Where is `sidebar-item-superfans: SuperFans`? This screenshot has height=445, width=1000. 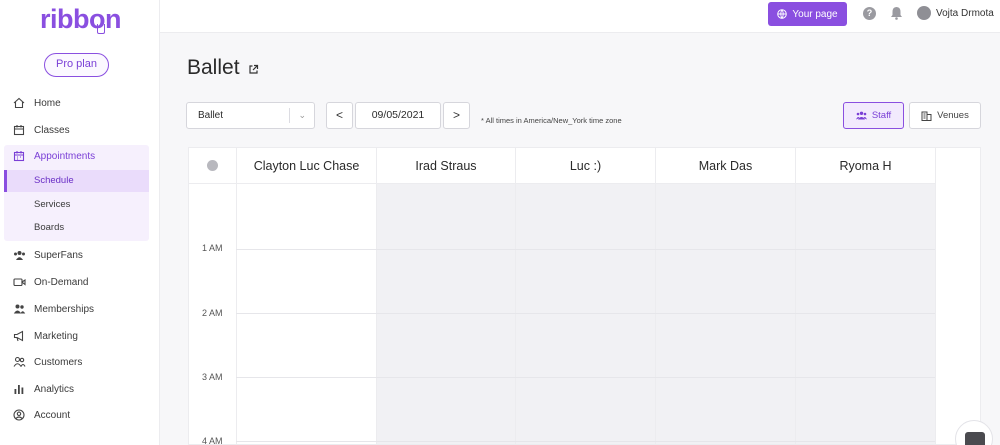 sidebar-item-superfans: SuperFans is located at coordinates (75, 255).